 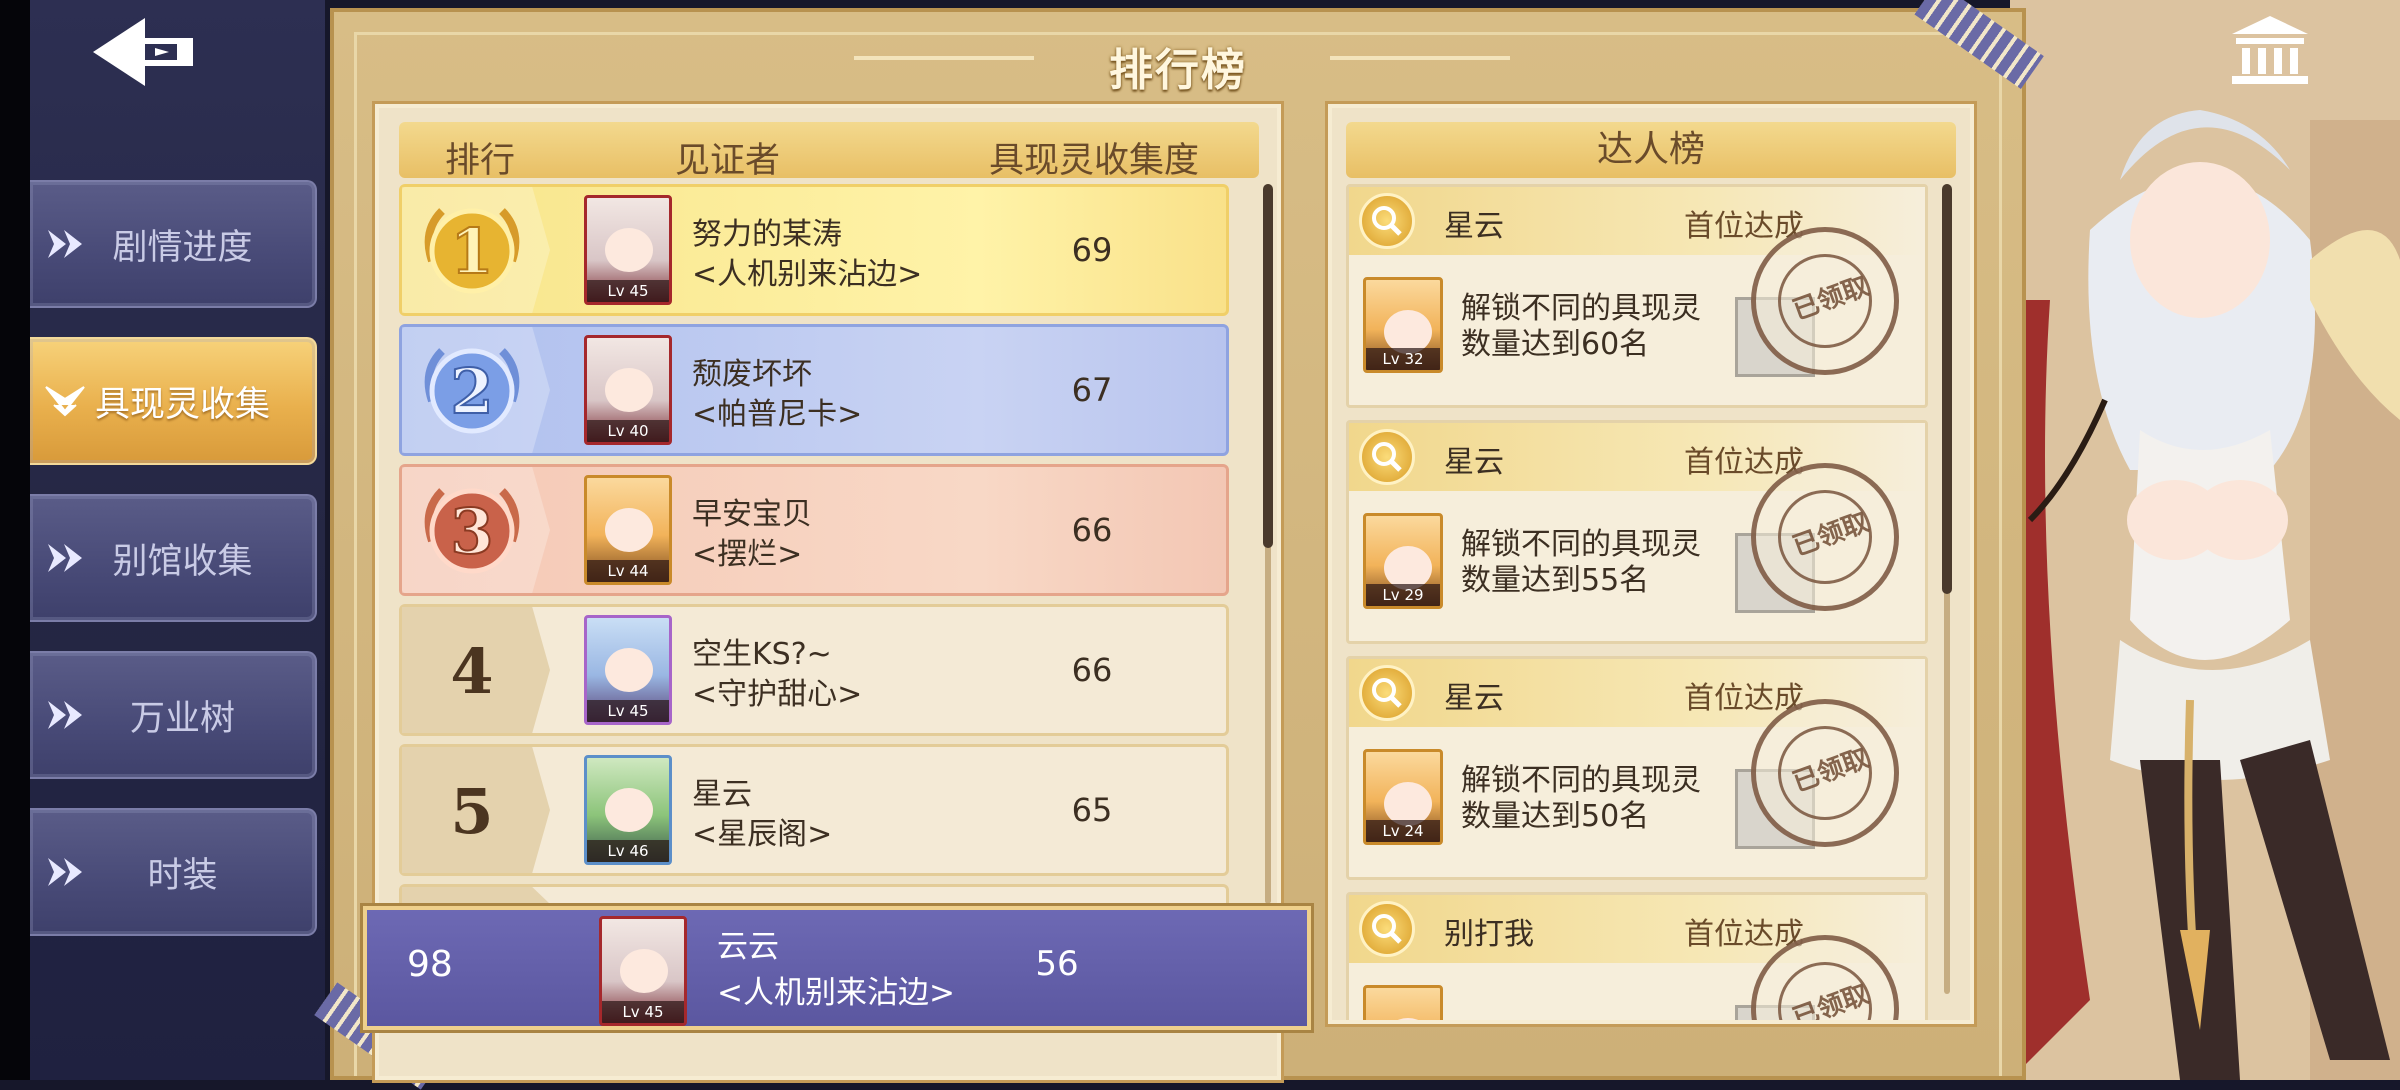 I want to click on sidebar-item-label: 时装, so click(x=182, y=875).